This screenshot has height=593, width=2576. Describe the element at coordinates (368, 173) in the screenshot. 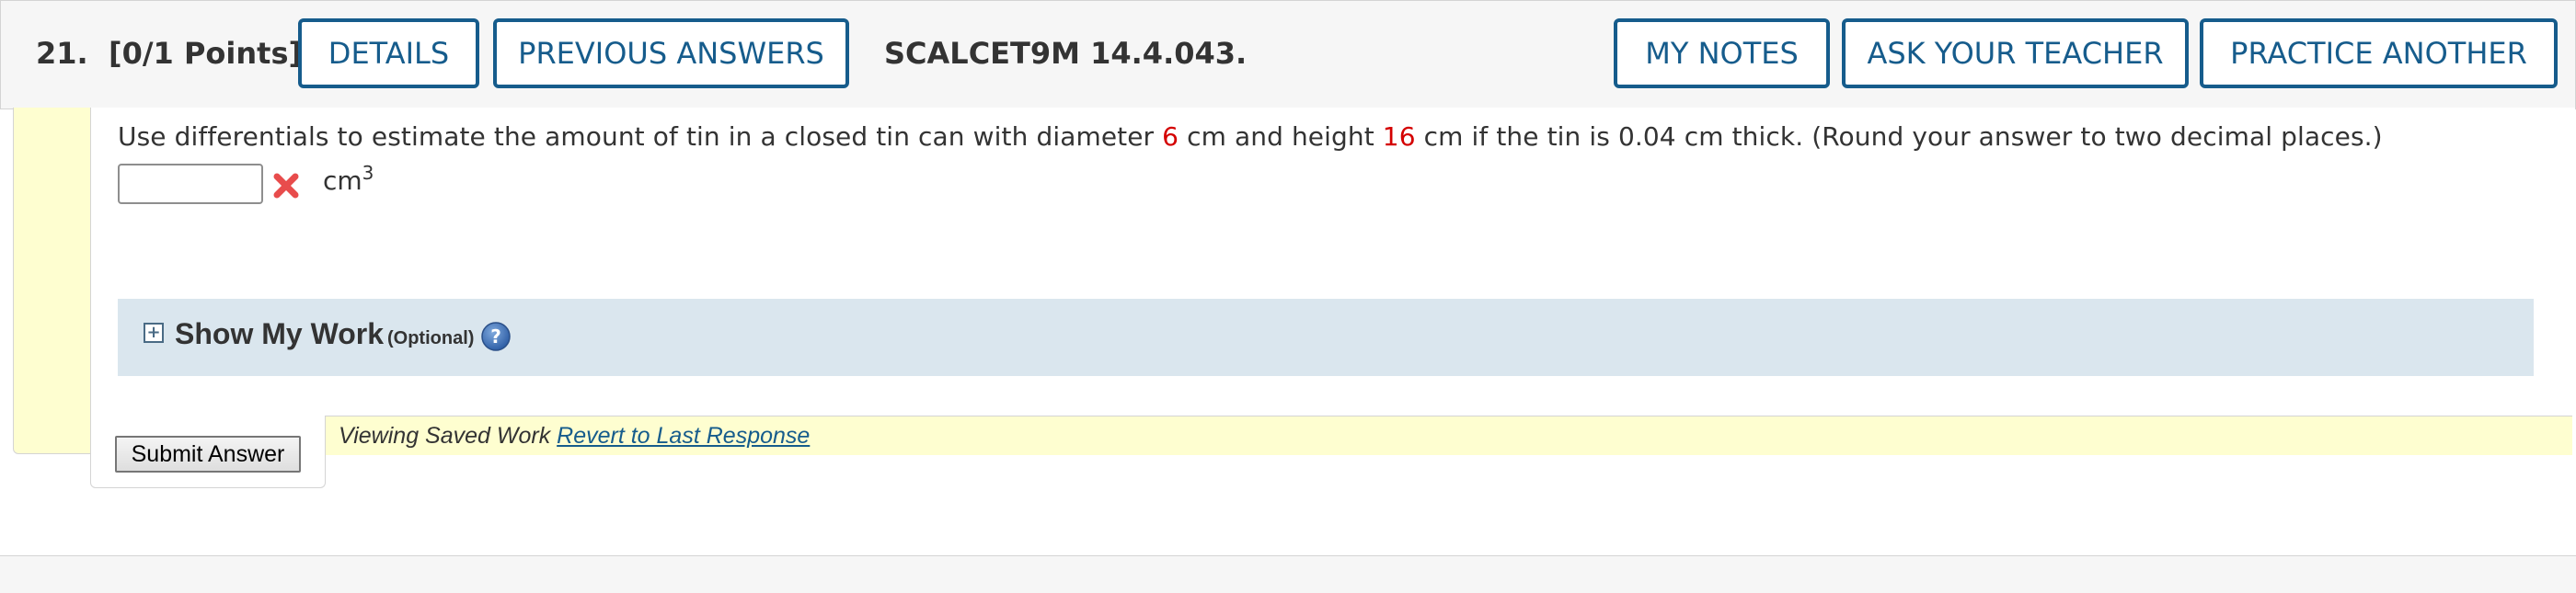

I see `unit-exponent: 3` at that location.